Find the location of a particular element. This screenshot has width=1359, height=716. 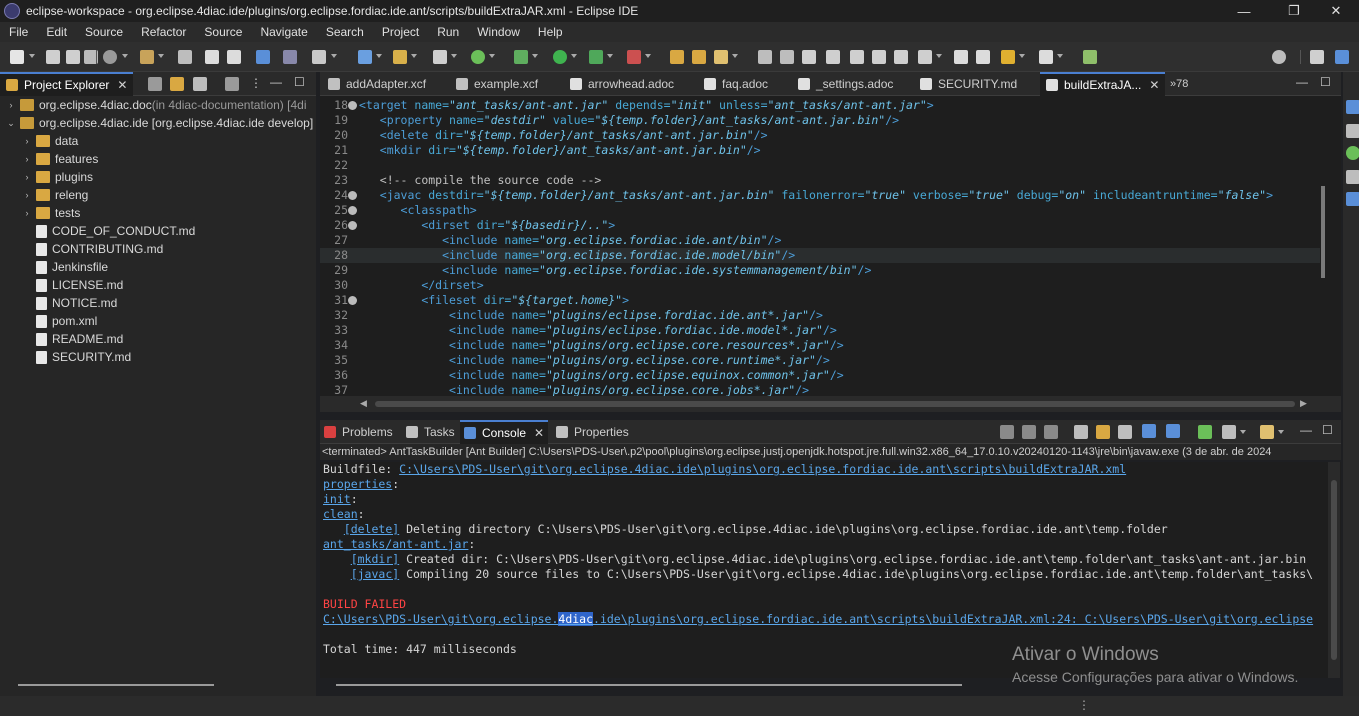

refresh-icon is located at coordinates (478, 57).